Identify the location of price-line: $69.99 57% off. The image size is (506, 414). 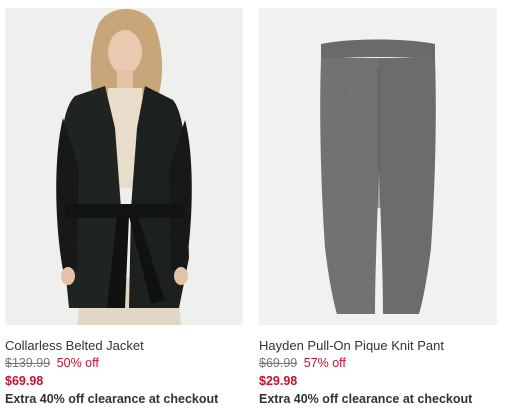
(378, 363).